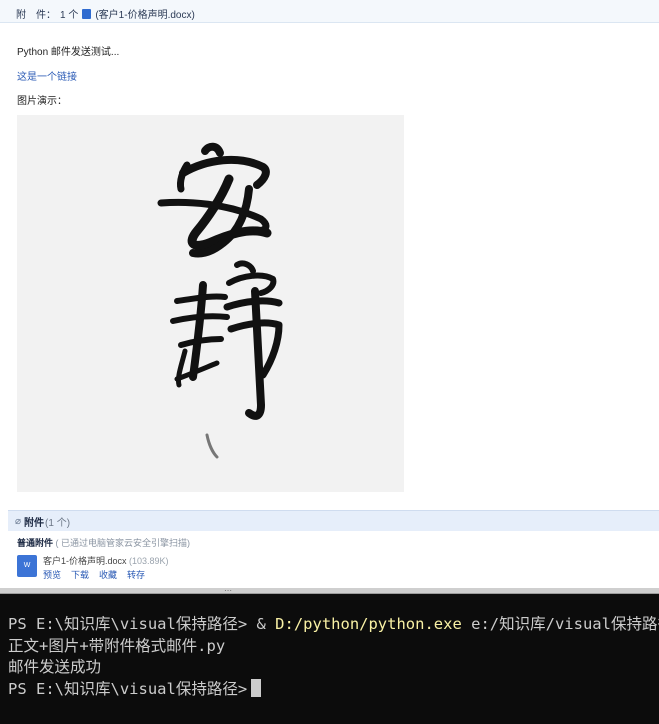 The width and height of the screenshot is (659, 724). What do you see at coordinates (228, 591) in the screenshot?
I see `grip-icon: ⋯` at bounding box center [228, 591].